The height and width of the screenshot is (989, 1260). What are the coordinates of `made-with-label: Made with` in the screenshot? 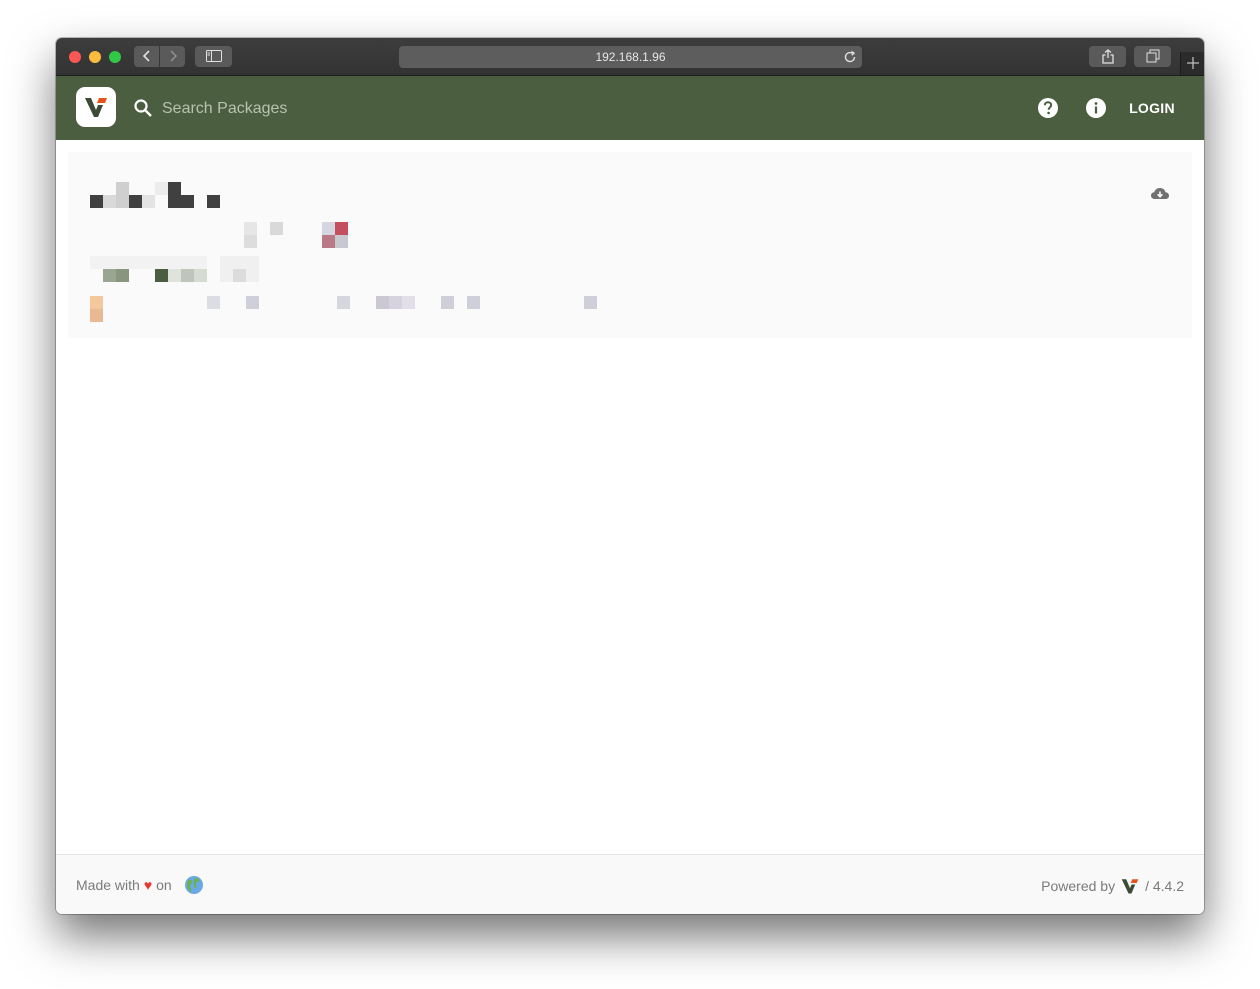 It's located at (108, 885).